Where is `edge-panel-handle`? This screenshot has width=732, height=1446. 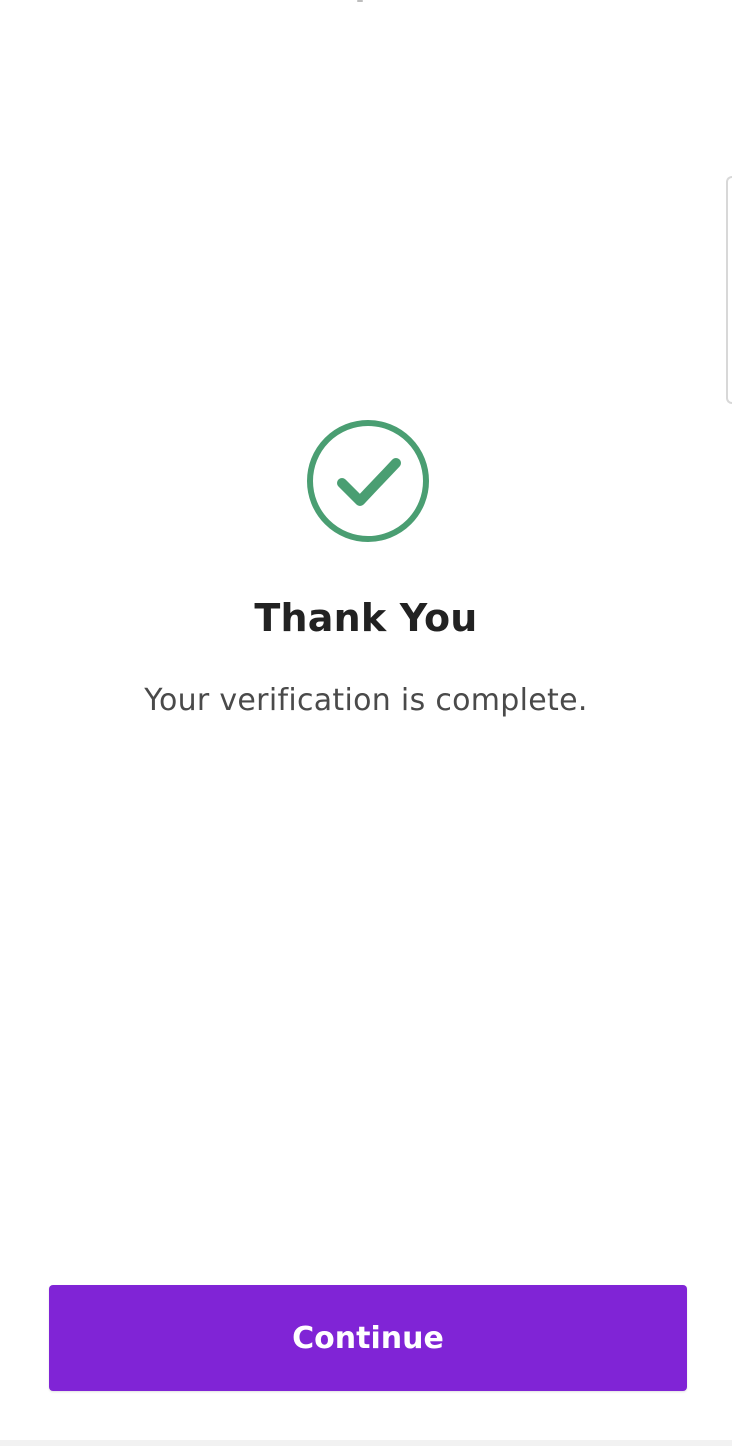
edge-panel-handle is located at coordinates (729, 290).